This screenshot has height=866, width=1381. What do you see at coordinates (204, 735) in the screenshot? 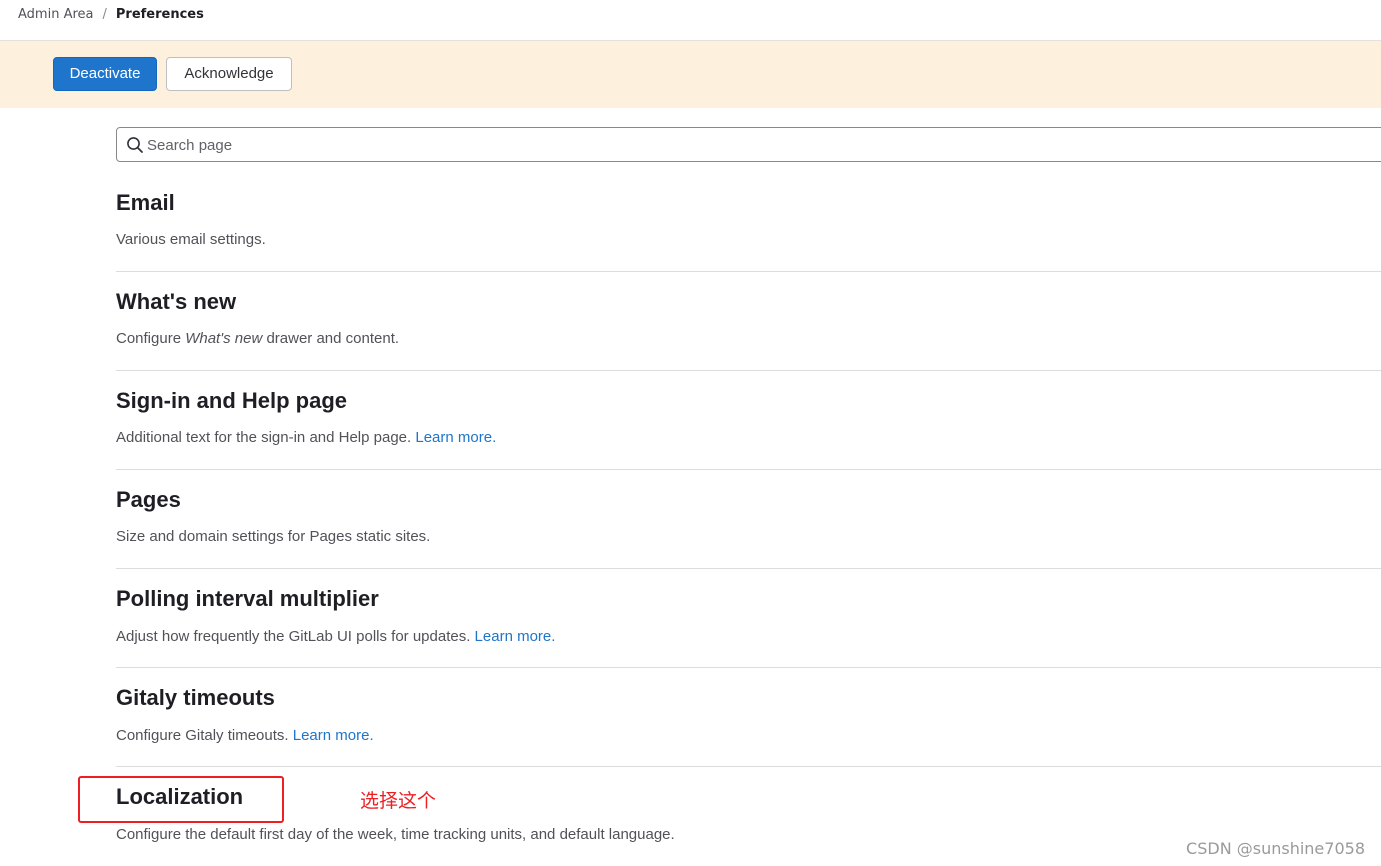
I see `desc-text: Configure Gitaly timeouts.` at bounding box center [204, 735].